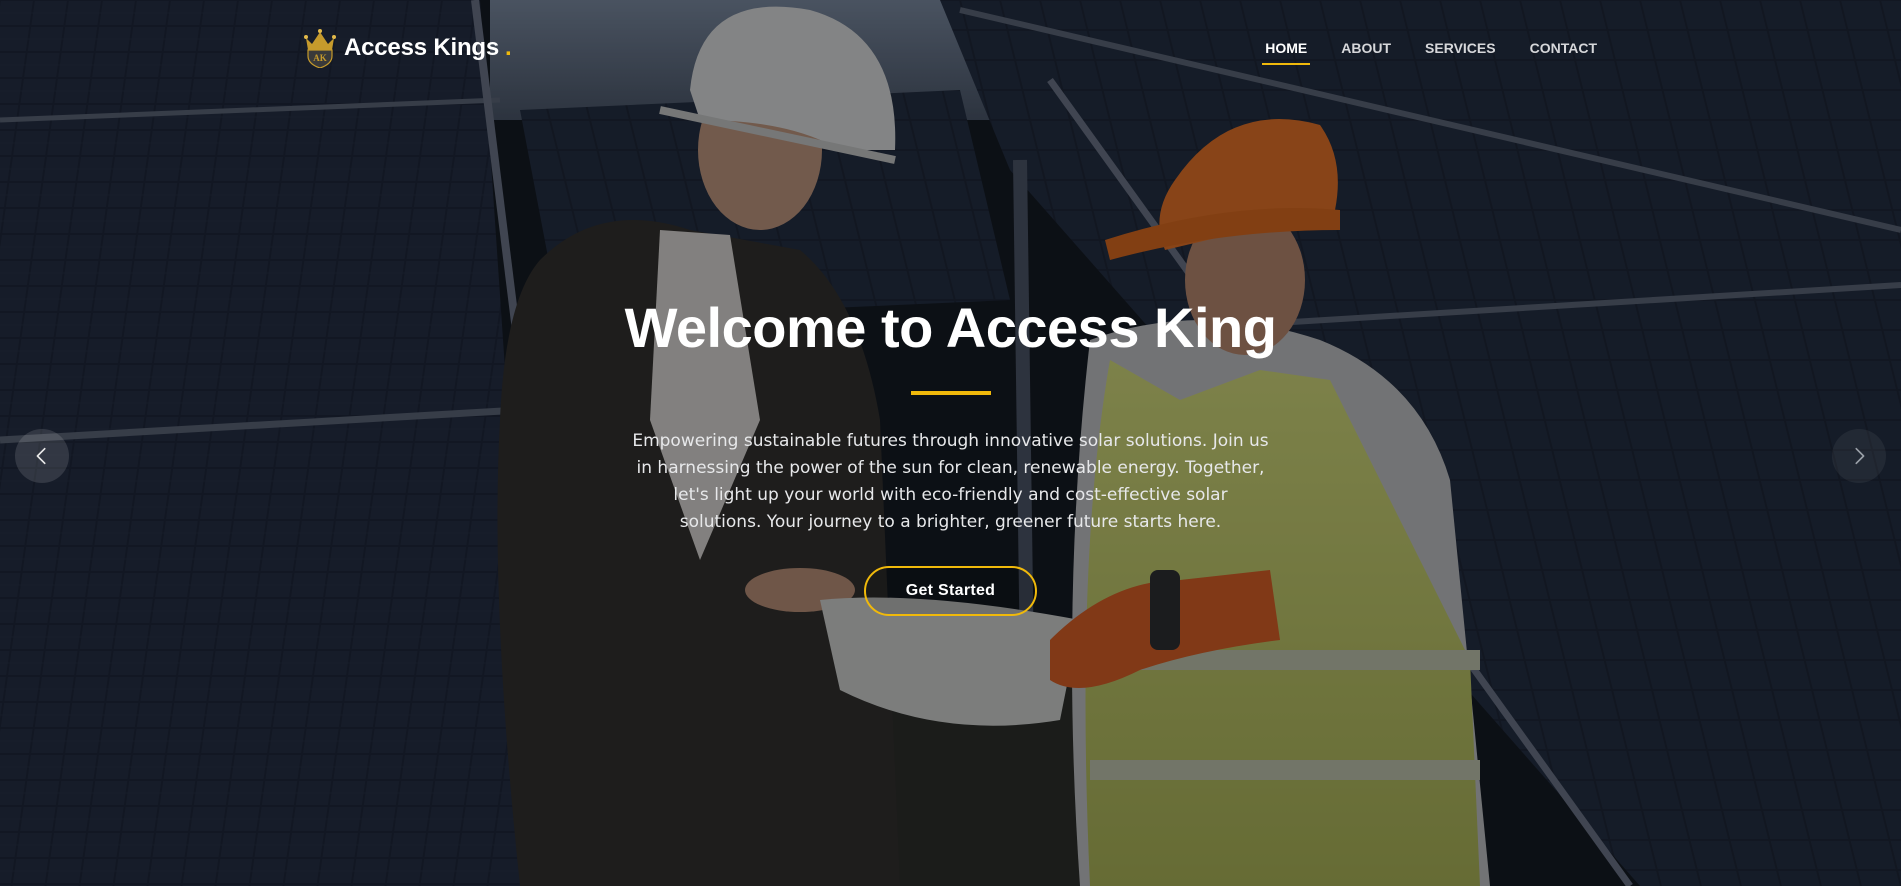  What do you see at coordinates (422, 47) in the screenshot?
I see `brand-name: Access Kings` at bounding box center [422, 47].